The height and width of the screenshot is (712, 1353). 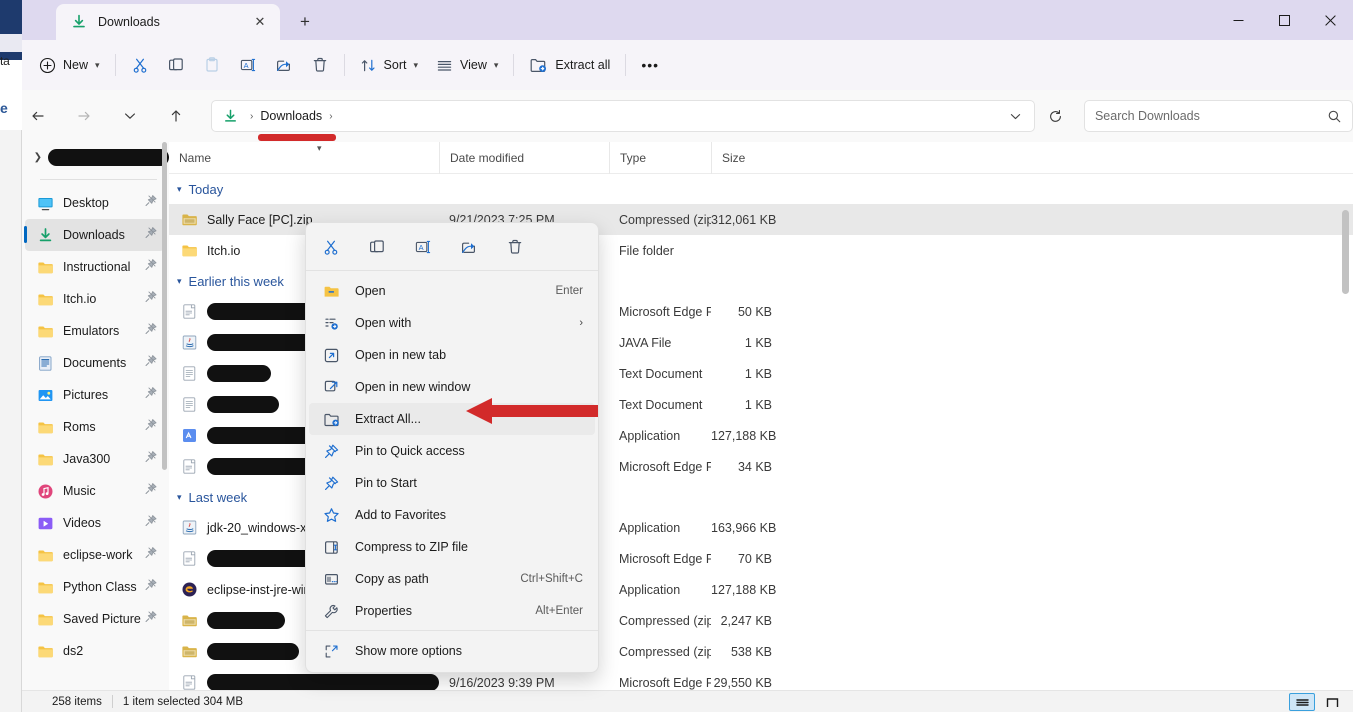 What do you see at coordinates (660, 157) in the screenshot?
I see `column-header-type: Type` at bounding box center [660, 157].